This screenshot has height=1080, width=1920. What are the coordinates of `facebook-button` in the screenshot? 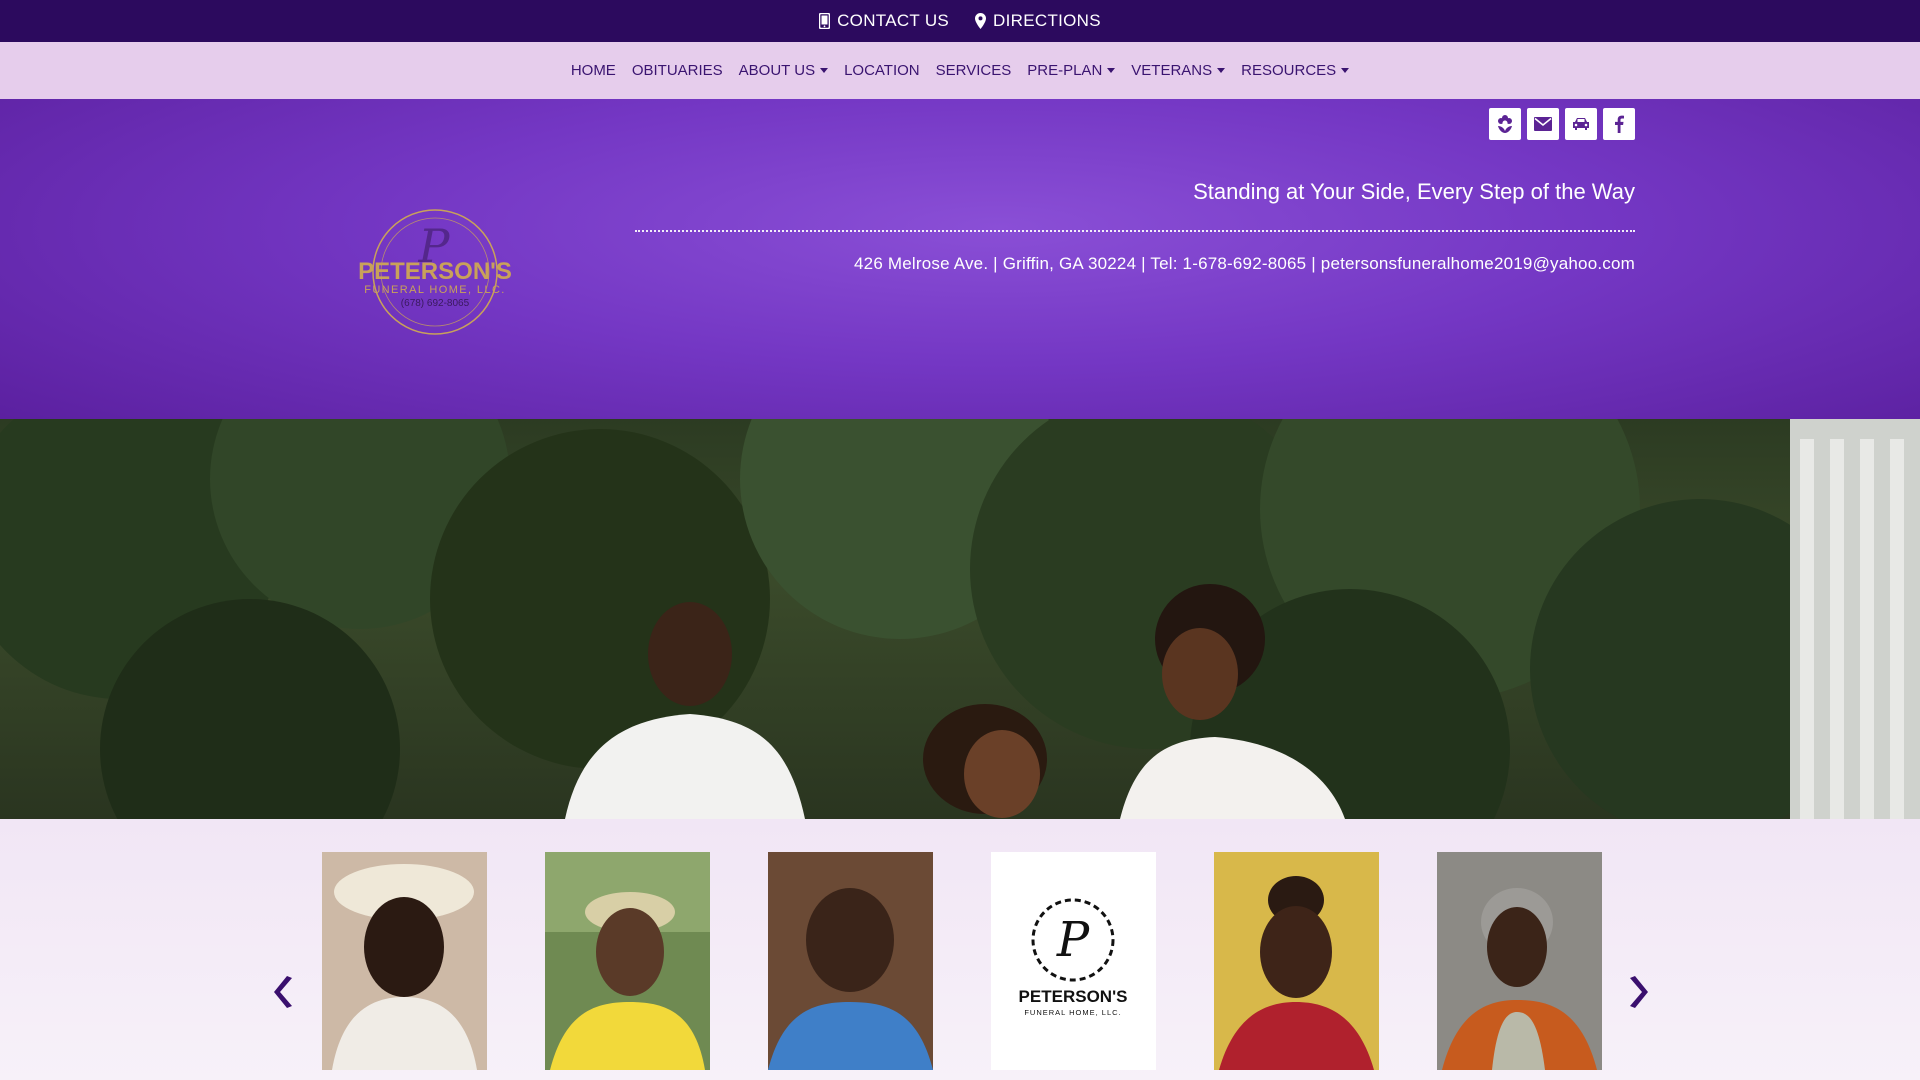 It's located at (1619, 124).